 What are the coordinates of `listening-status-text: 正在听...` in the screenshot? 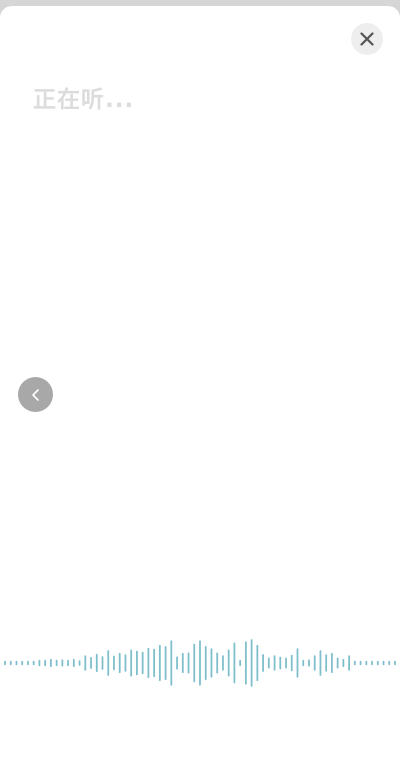 It's located at (84, 100).